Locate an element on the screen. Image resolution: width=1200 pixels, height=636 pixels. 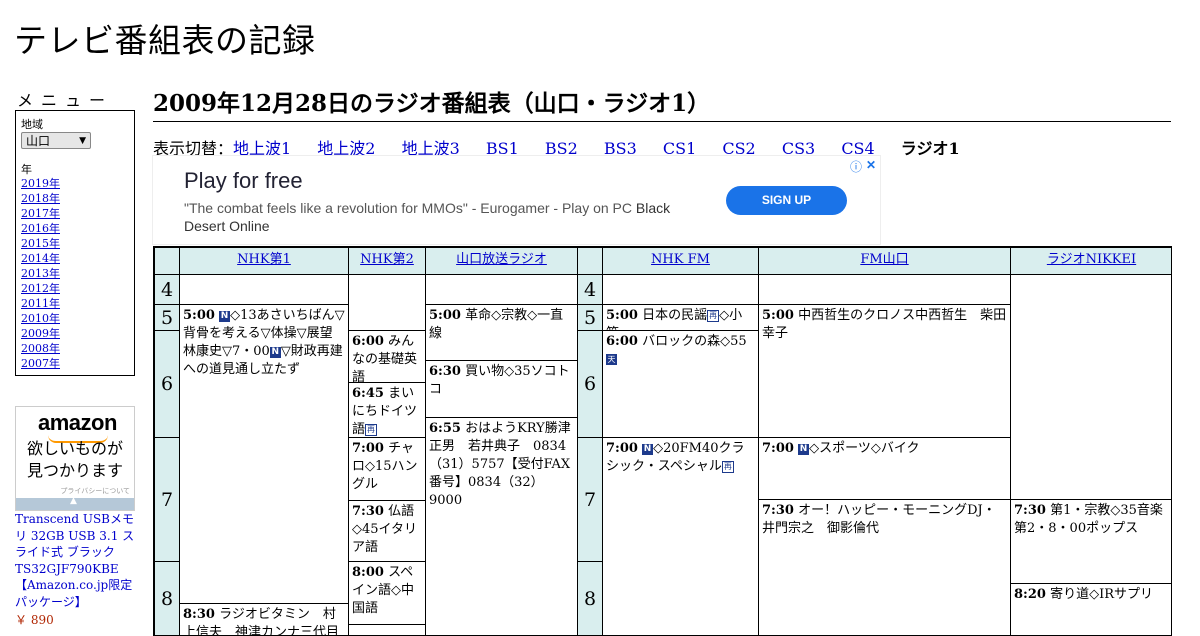
channel-header: NHK FM is located at coordinates (680, 261).